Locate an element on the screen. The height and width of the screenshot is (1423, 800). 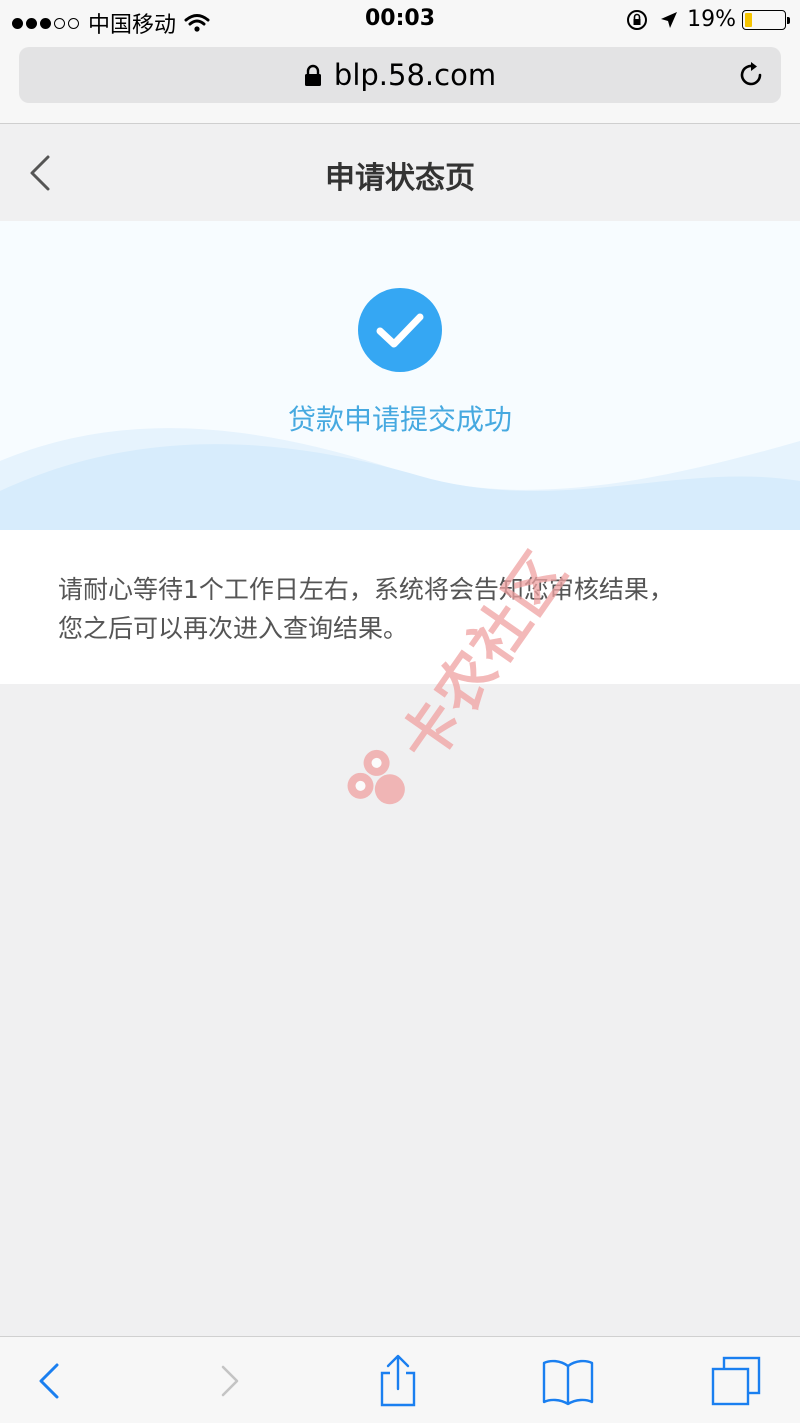
lock-icon is located at coordinates (312, 75).